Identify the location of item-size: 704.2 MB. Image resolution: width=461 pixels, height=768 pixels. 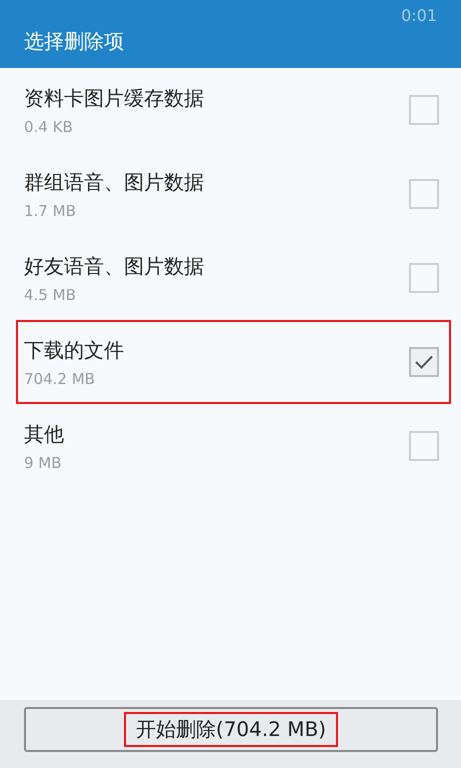
(60, 379).